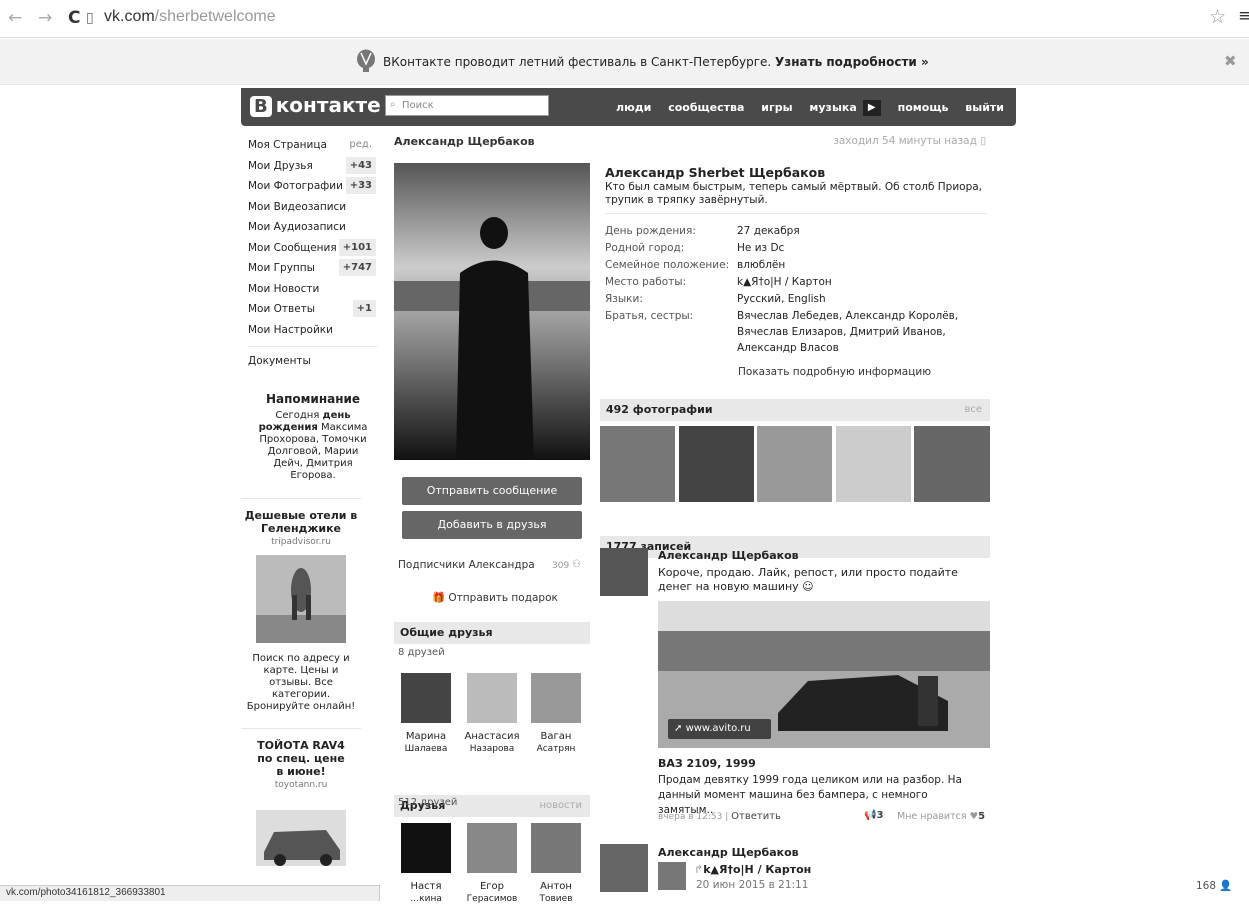  I want to click on send-gift-link: 🎁 Отправить подарок, so click(495, 597).